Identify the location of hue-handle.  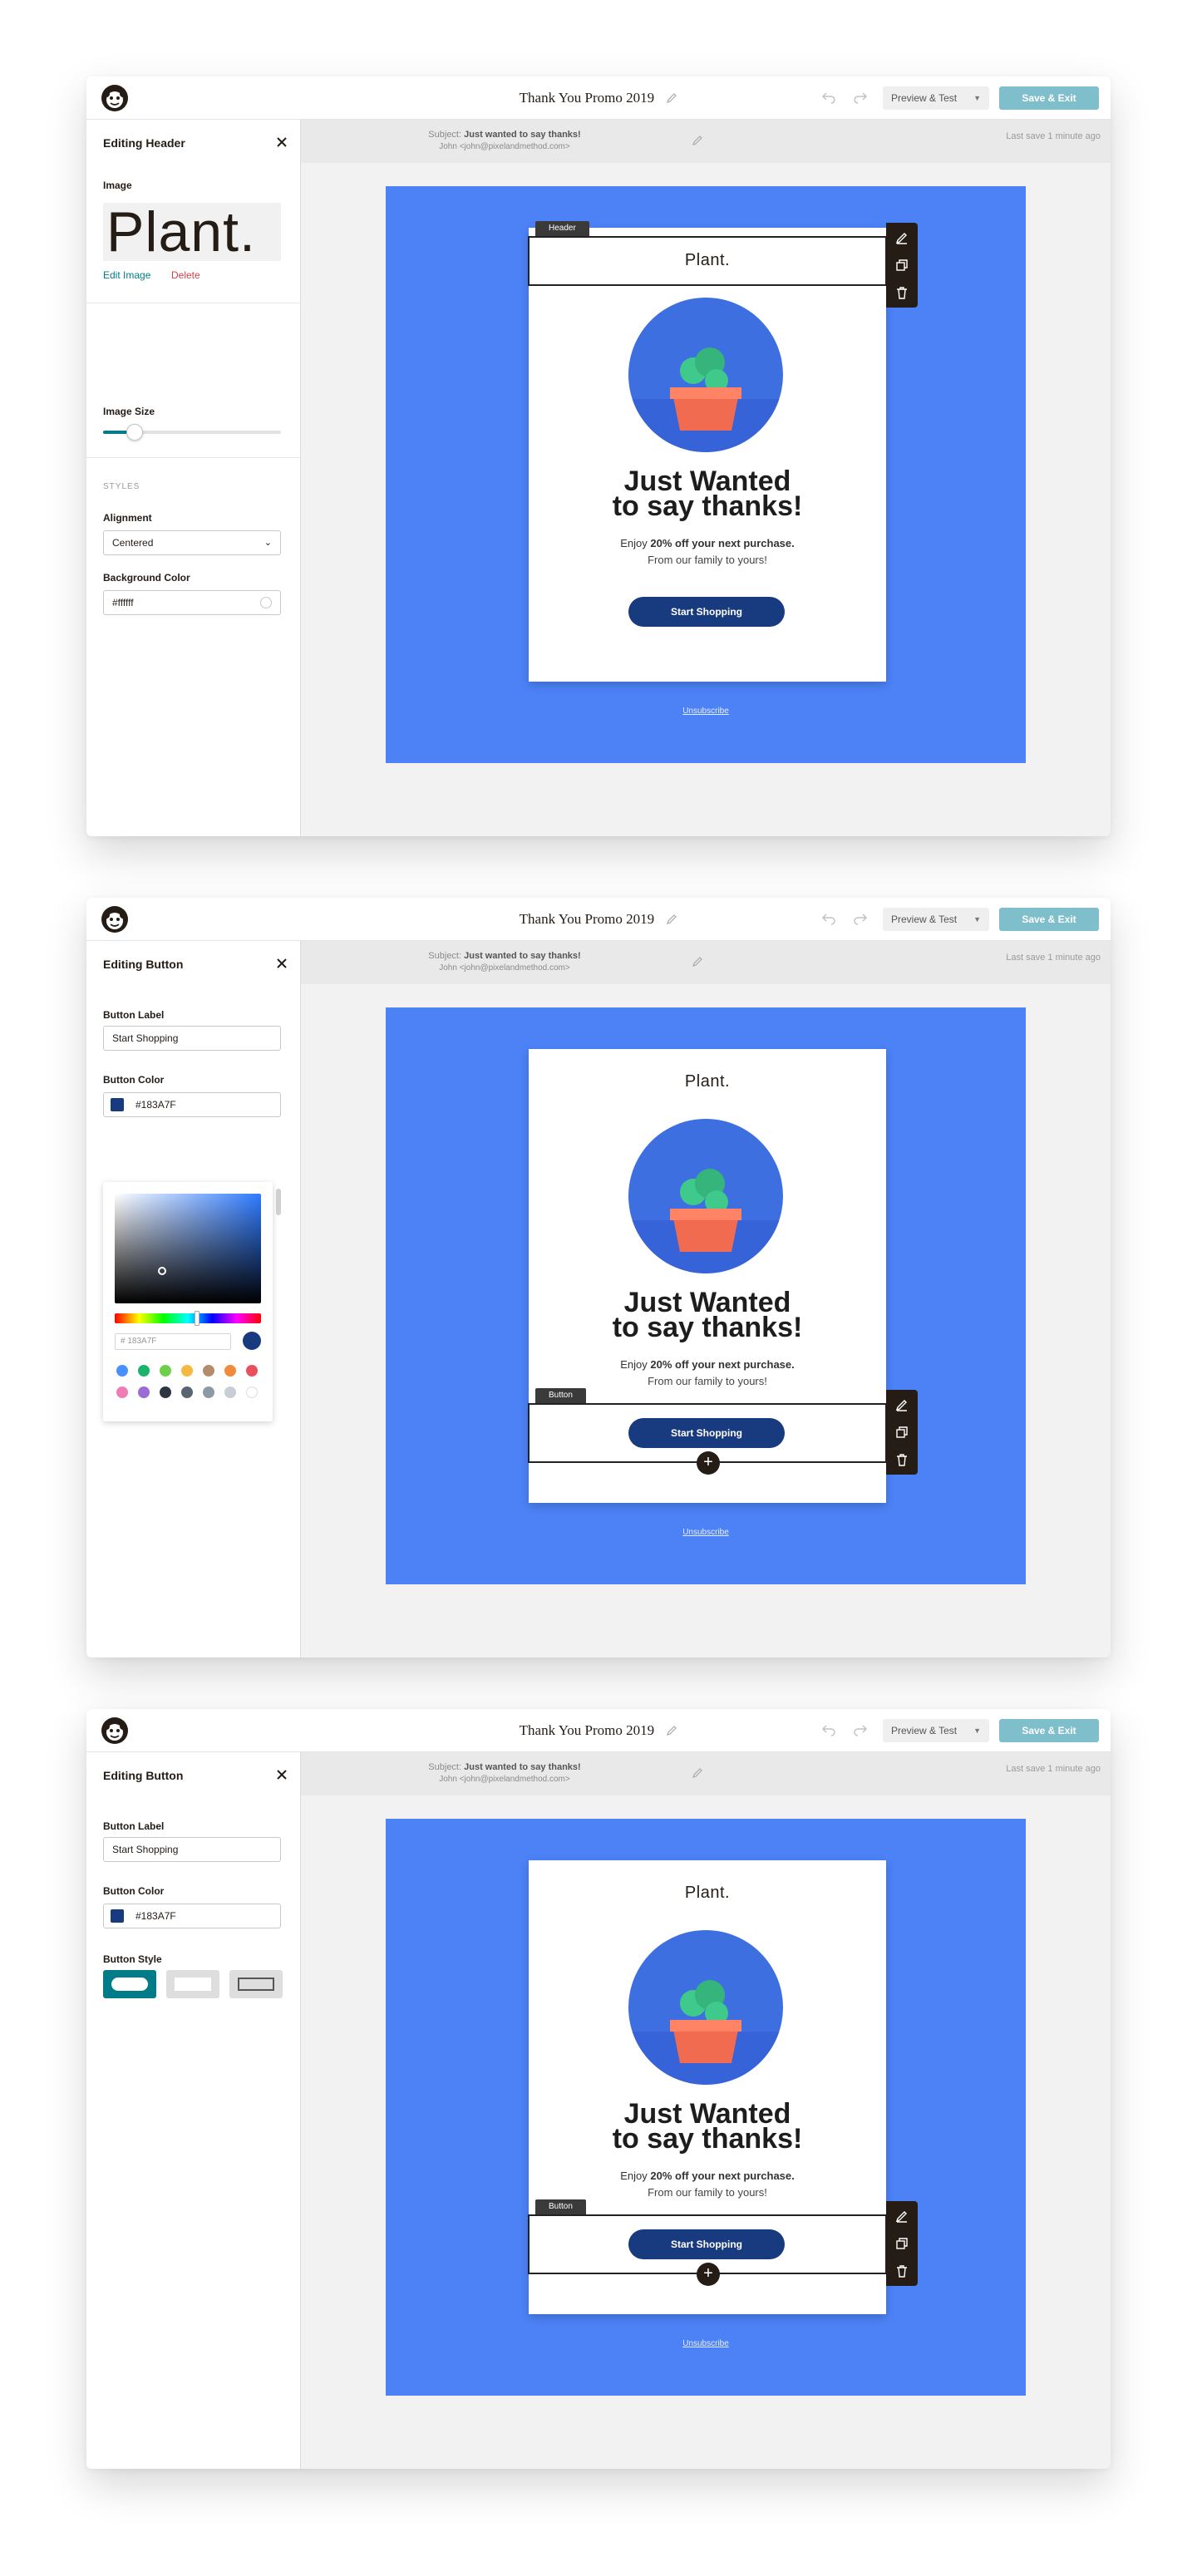
(197, 1318).